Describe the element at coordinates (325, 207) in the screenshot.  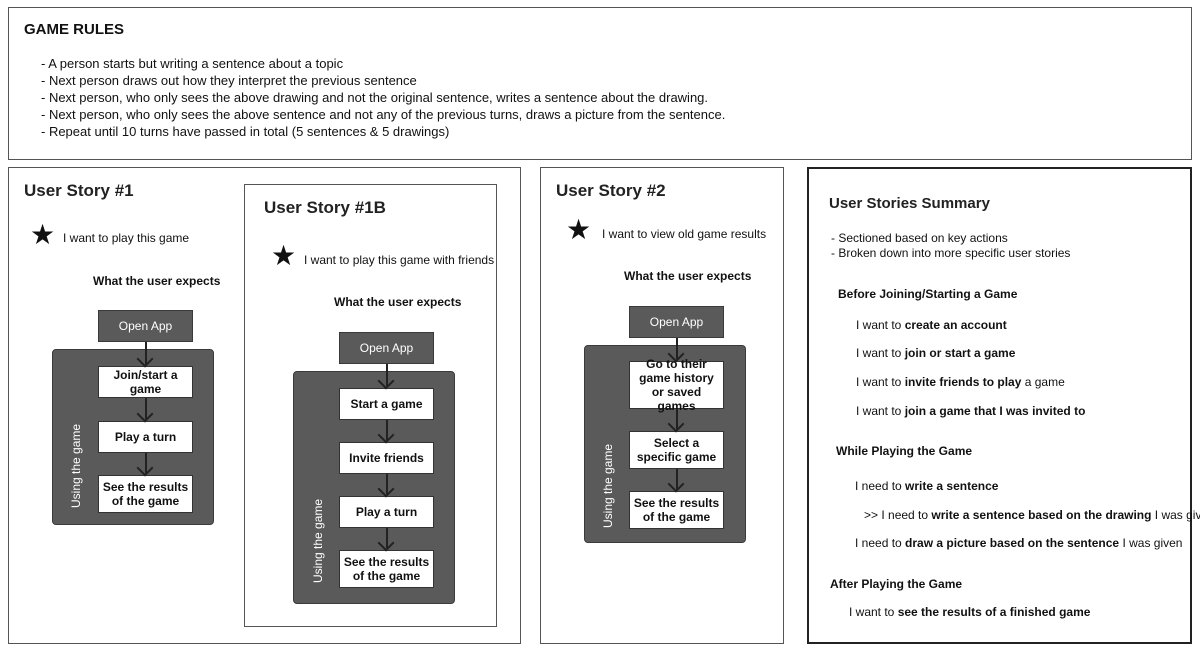
I see `user-story-1b-title: User Story #1B` at that location.